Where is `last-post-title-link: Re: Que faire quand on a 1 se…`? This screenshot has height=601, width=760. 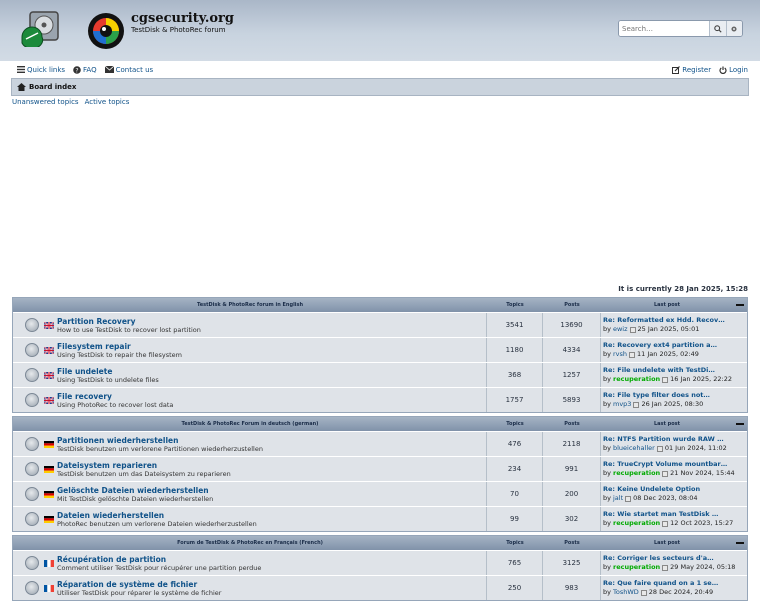 last-post-title-link: Re: Que faire quand on a 1 se… is located at coordinates (675, 583).